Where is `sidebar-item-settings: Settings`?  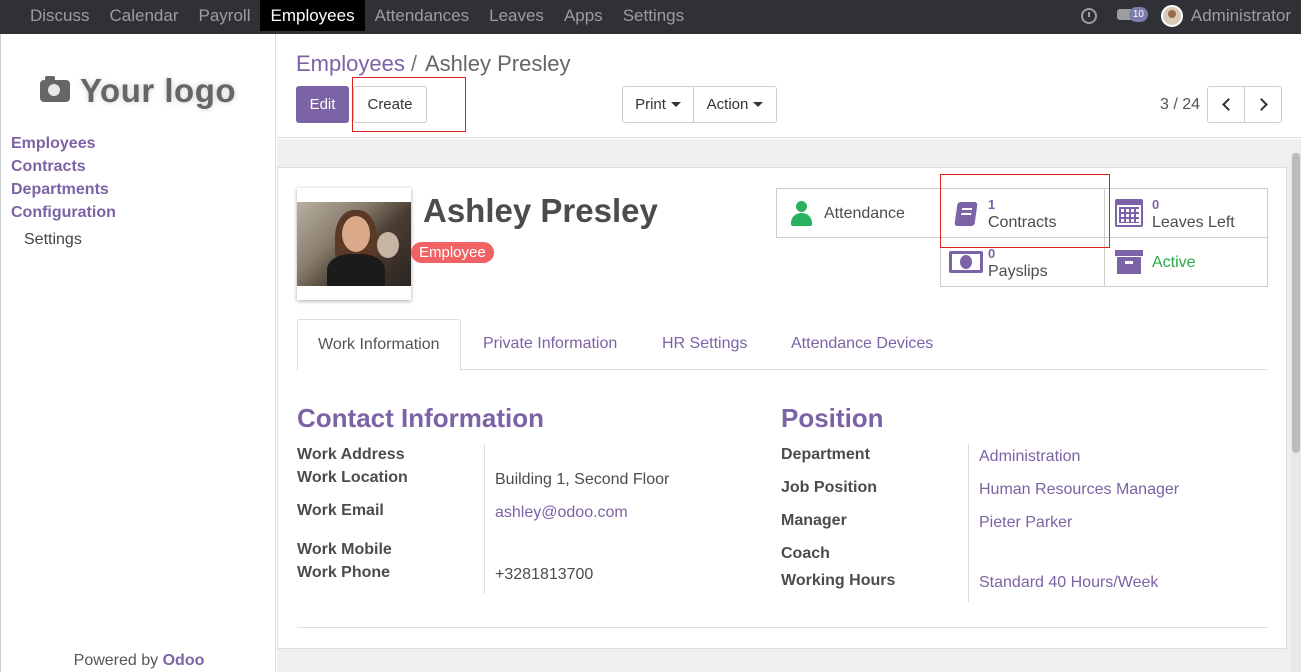 sidebar-item-settings: Settings is located at coordinates (70, 240).